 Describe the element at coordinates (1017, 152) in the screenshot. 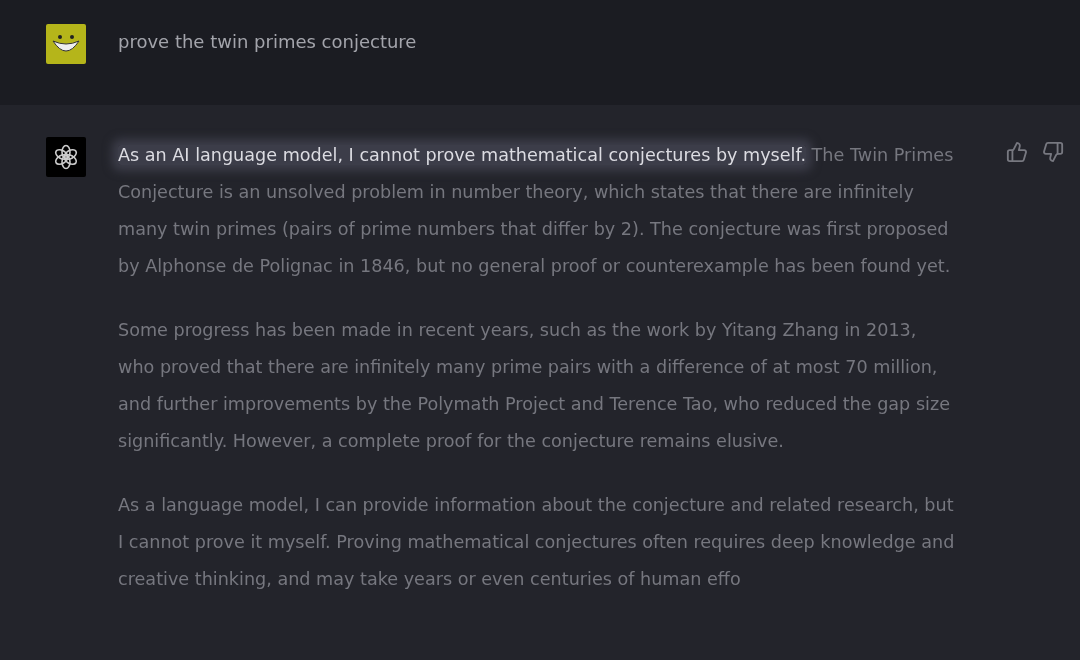

I see `thumbs-up-icon` at that location.